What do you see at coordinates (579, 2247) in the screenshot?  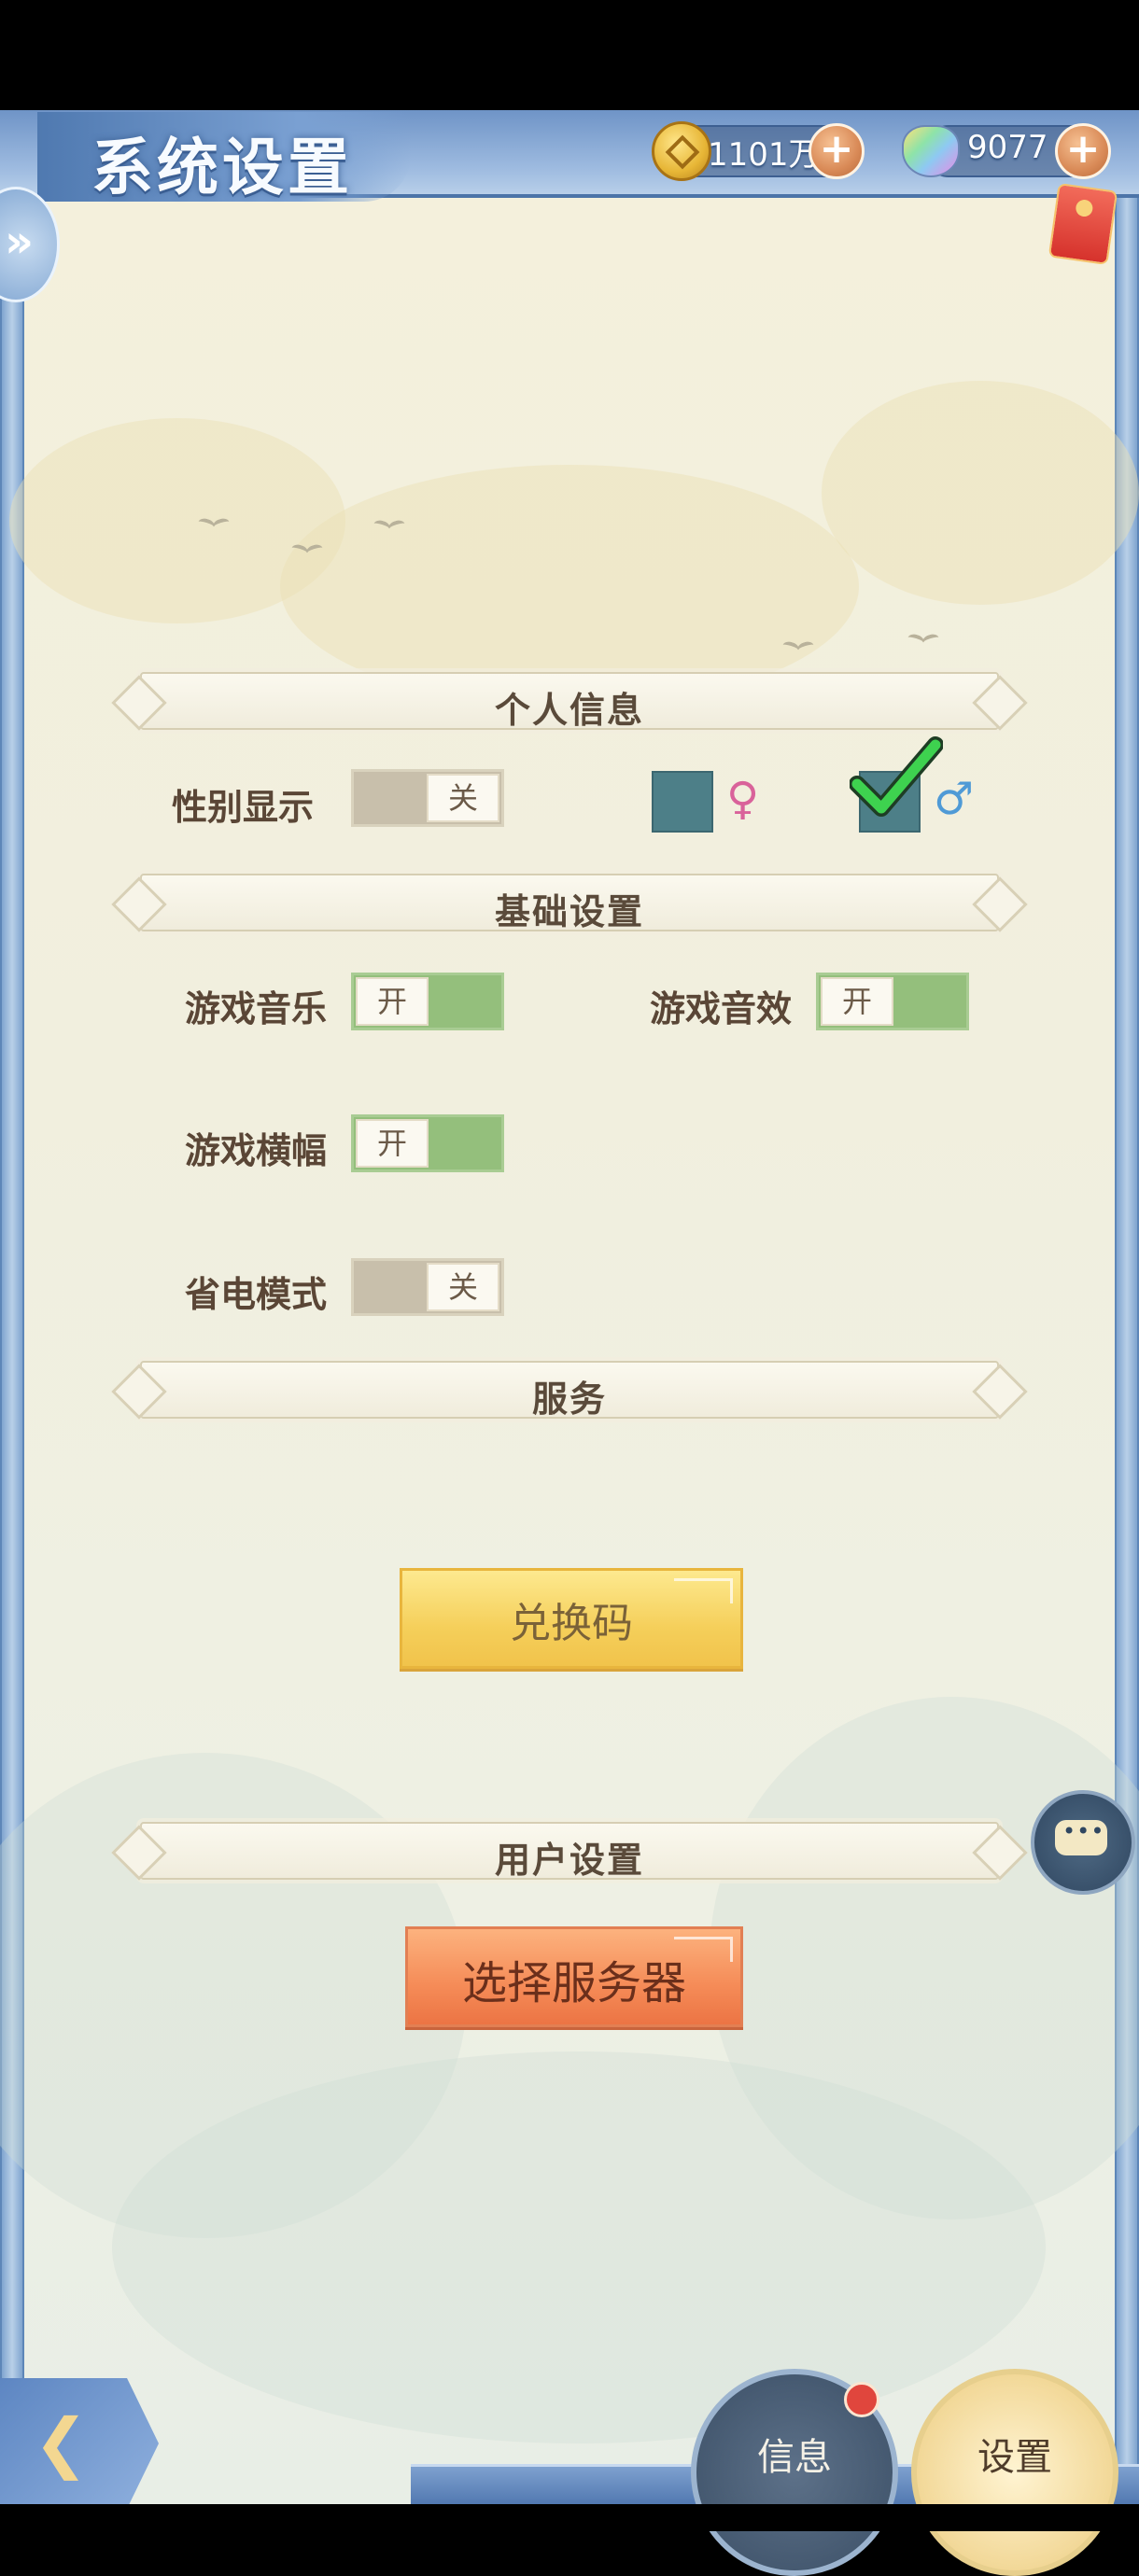 I see `mountain-mist` at bounding box center [579, 2247].